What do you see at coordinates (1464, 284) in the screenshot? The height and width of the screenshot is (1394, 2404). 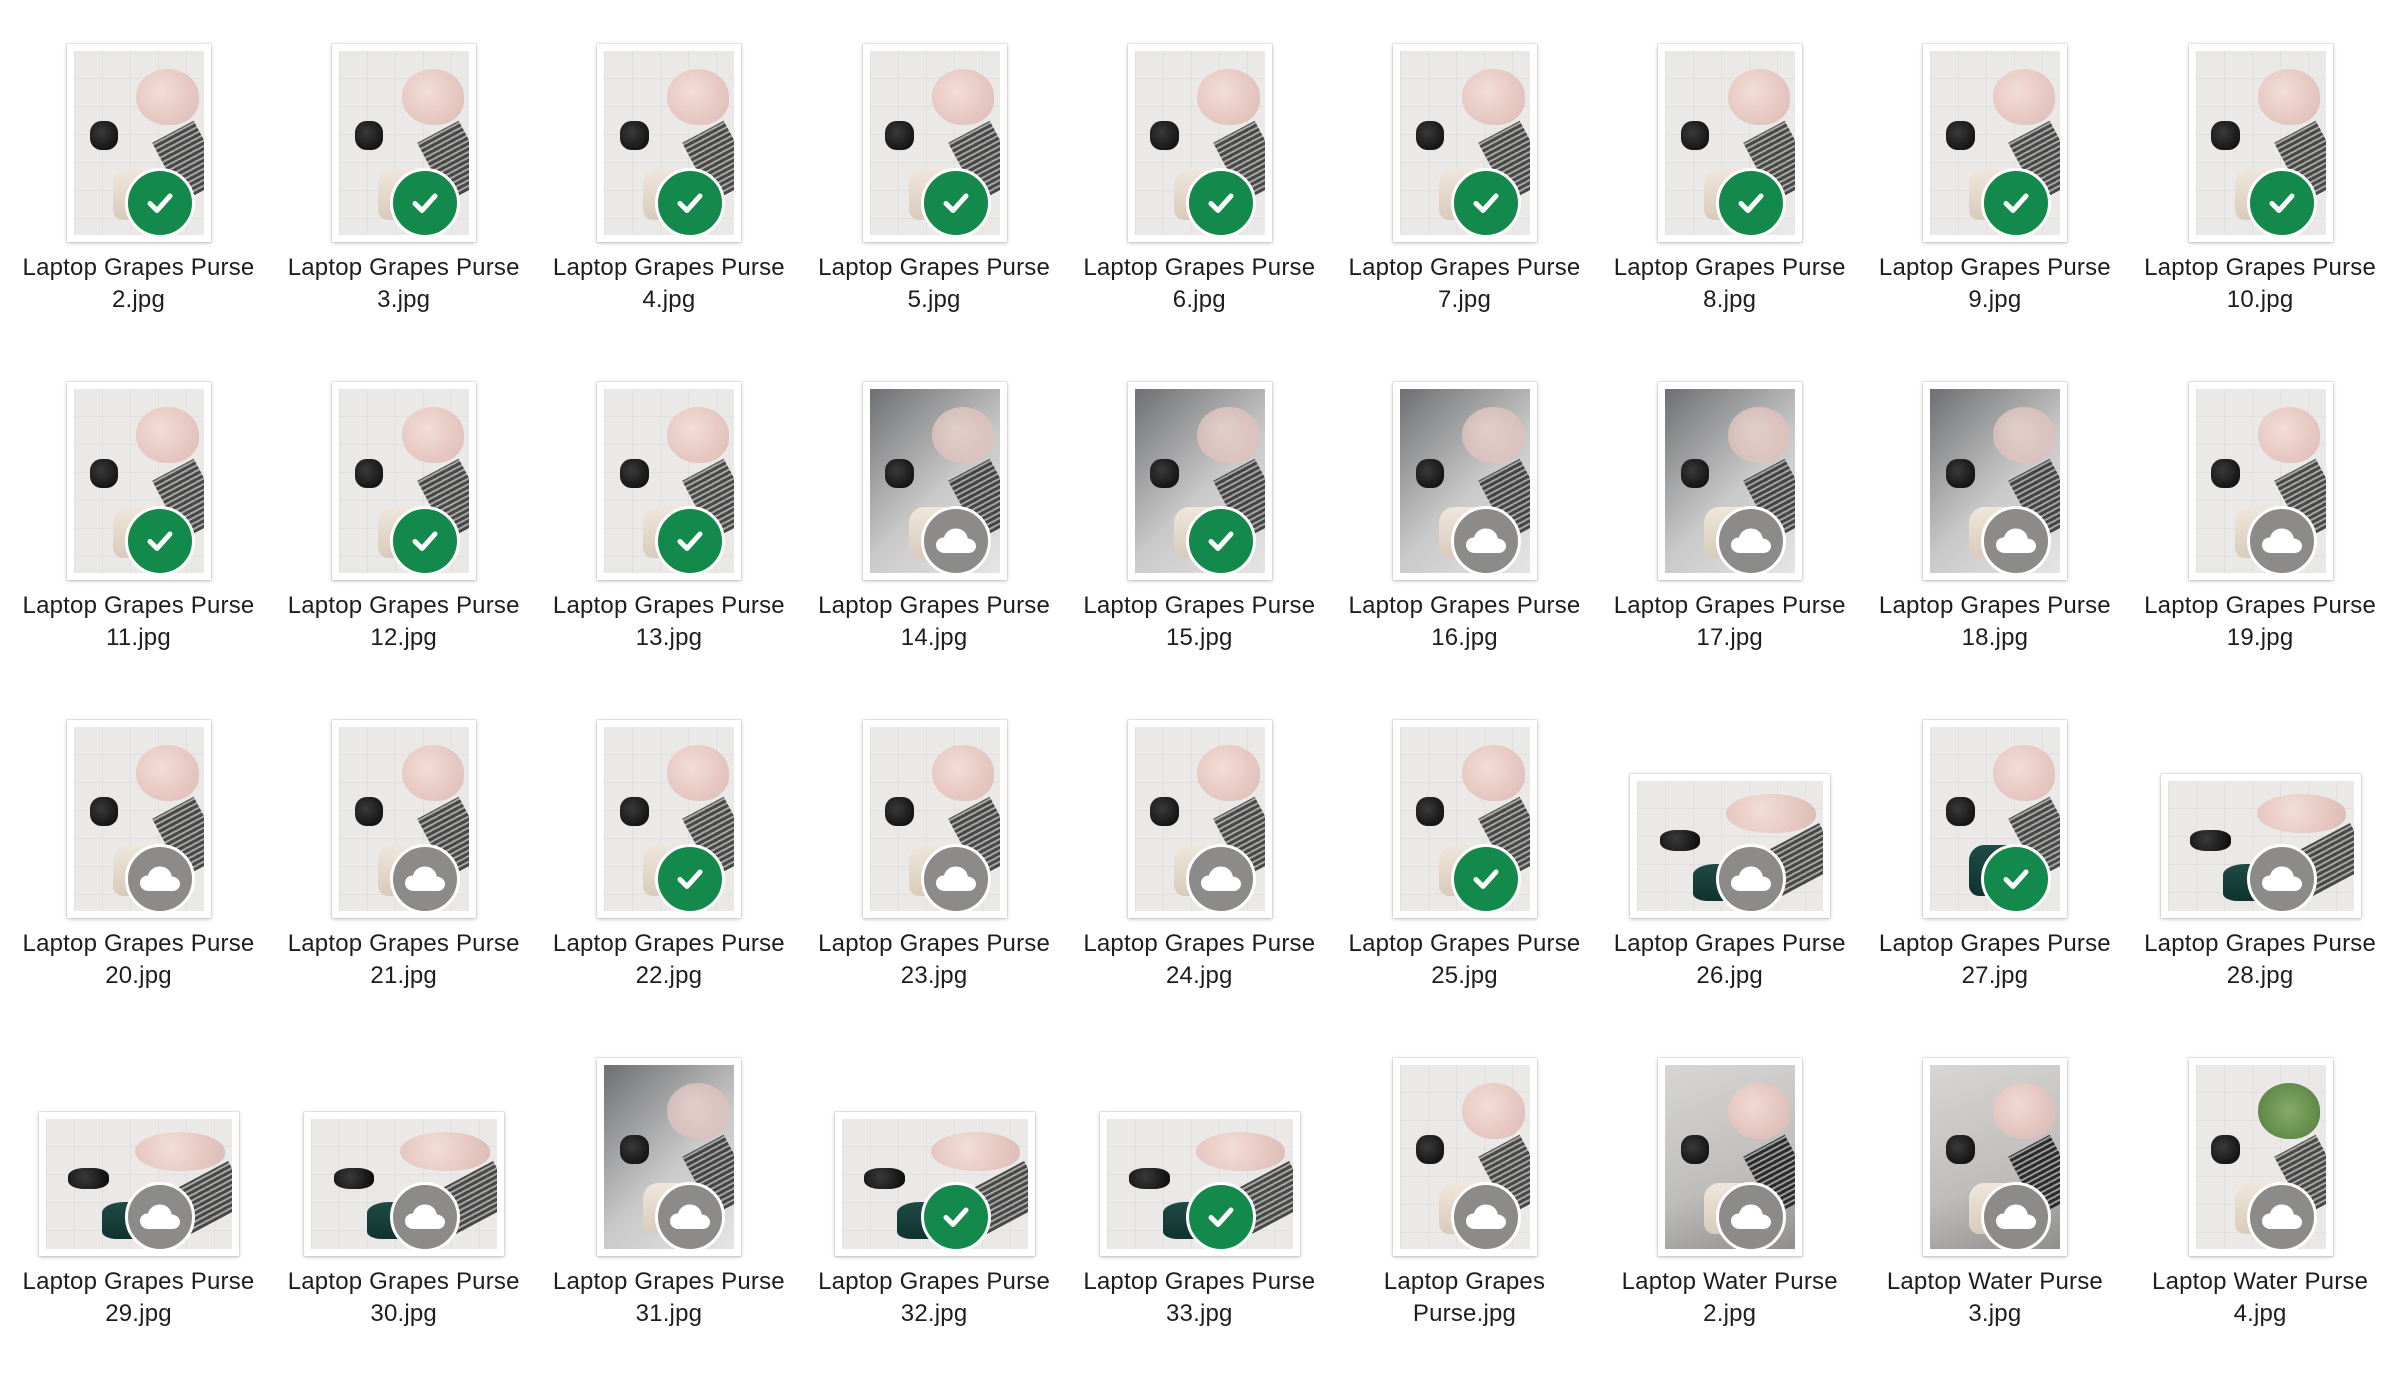 I see `file-name: Laptop Grapes Purse 7.jpg` at bounding box center [1464, 284].